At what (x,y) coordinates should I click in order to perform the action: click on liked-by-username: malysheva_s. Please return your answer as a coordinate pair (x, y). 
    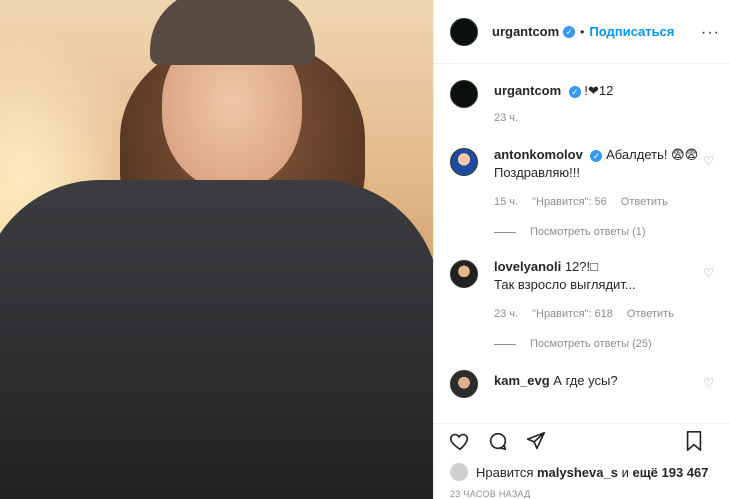
    Looking at the image, I should click on (577, 472).